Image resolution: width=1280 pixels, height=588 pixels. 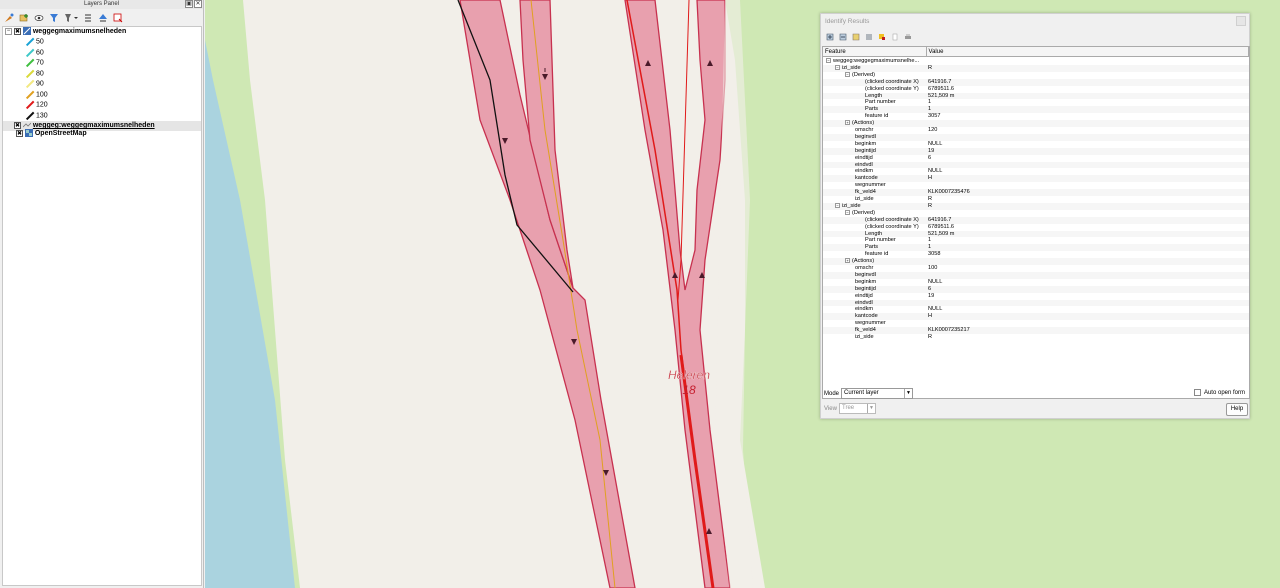 I want to click on layer-name: OpenStreetMap, so click(x=60, y=133).